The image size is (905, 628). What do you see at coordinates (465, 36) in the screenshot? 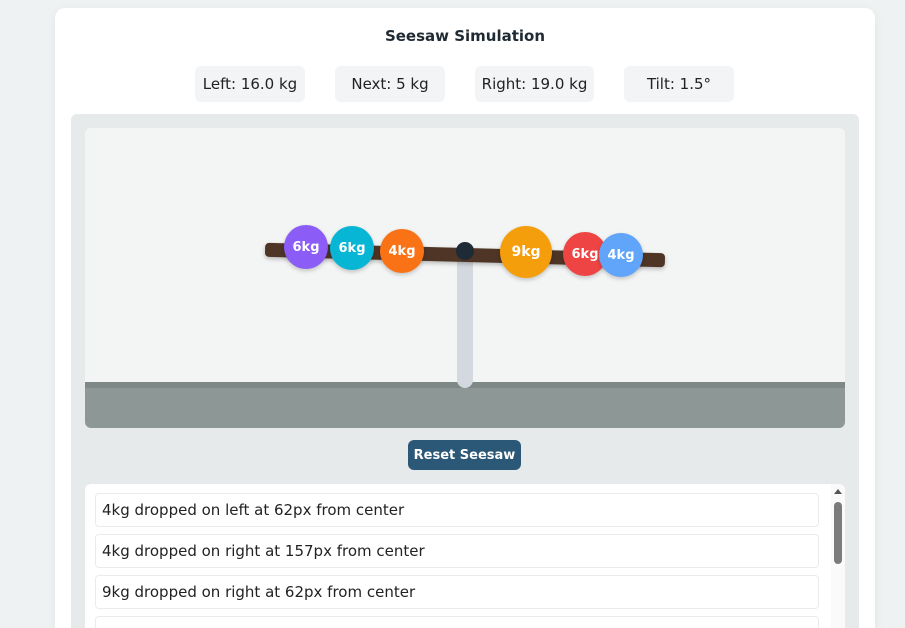
I see `page-title: Seesaw Simulation` at bounding box center [465, 36].